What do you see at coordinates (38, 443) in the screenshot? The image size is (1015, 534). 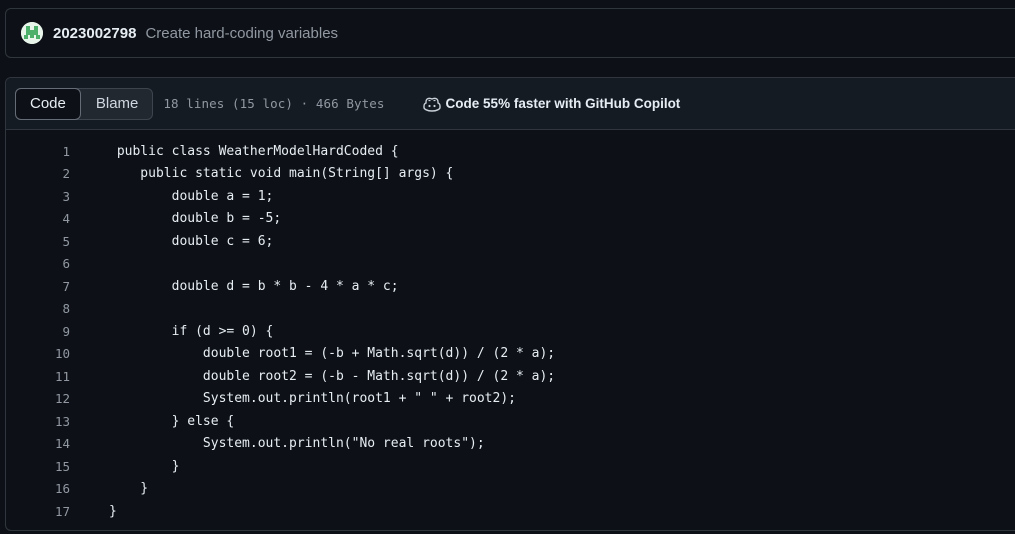 I see `line-number: 14` at bounding box center [38, 443].